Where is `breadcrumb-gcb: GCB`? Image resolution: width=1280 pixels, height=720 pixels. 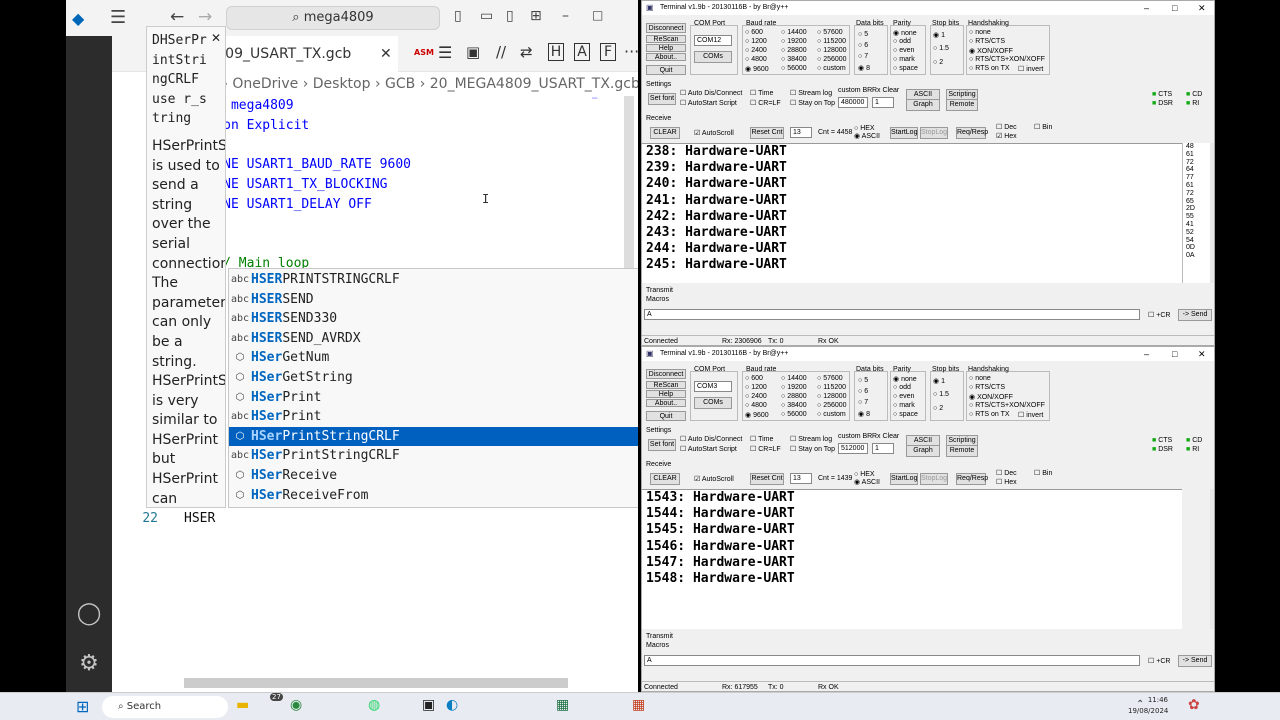 breadcrumb-gcb: GCB is located at coordinates (400, 84).